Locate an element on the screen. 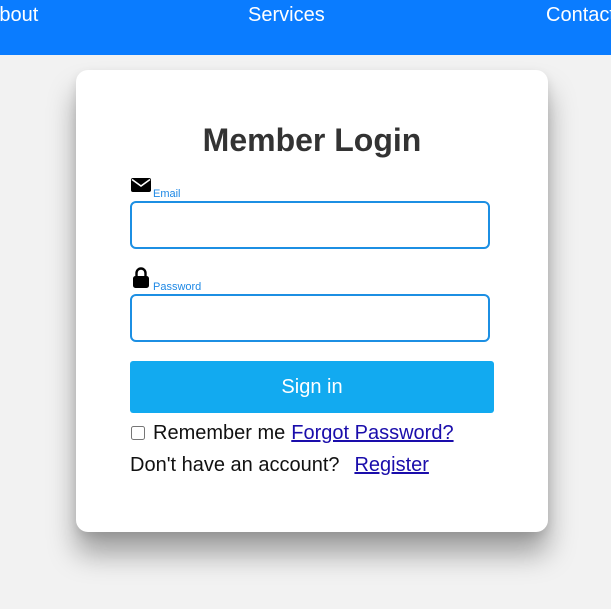  register-row: Don't have an account? Register is located at coordinates (279, 465).